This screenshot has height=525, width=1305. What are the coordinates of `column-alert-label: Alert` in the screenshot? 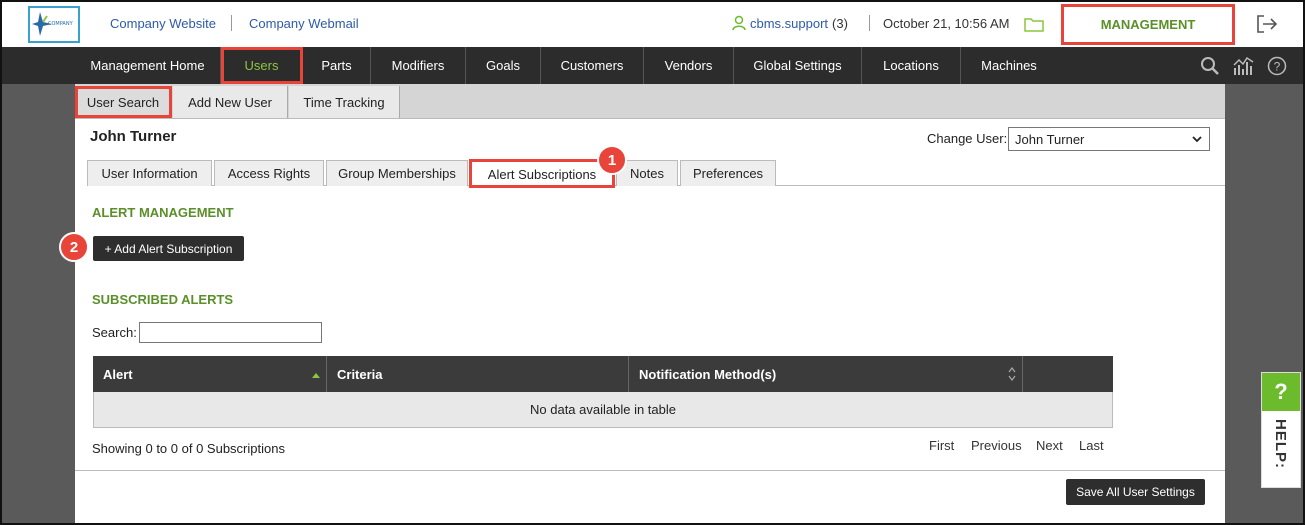 It's located at (118, 374).